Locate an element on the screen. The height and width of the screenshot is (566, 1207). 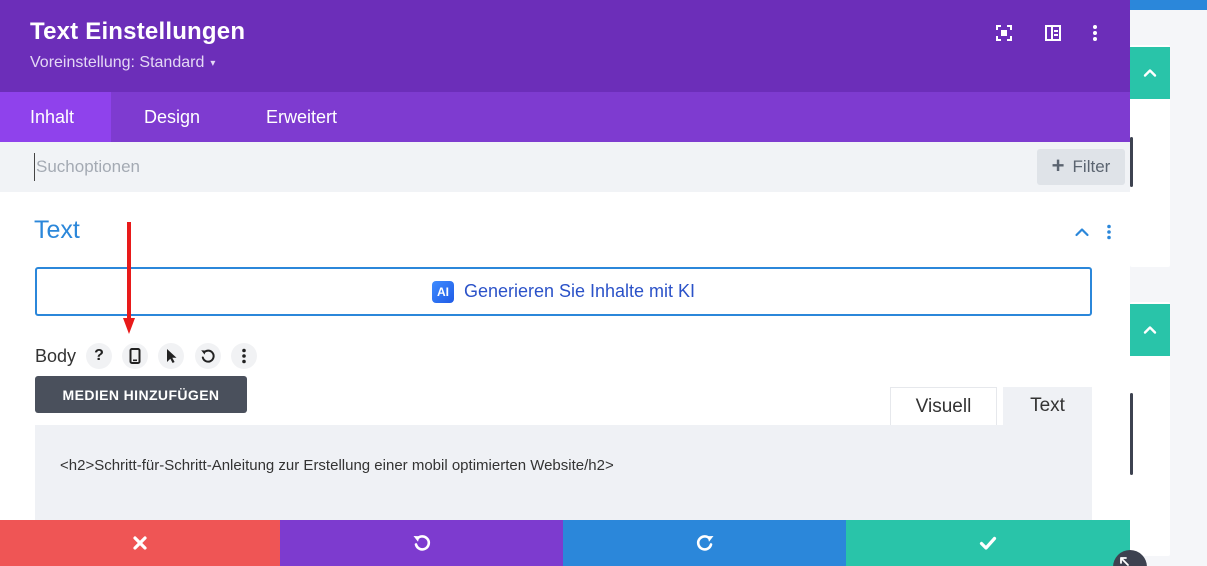
help-icon: ? is located at coordinates (99, 356).